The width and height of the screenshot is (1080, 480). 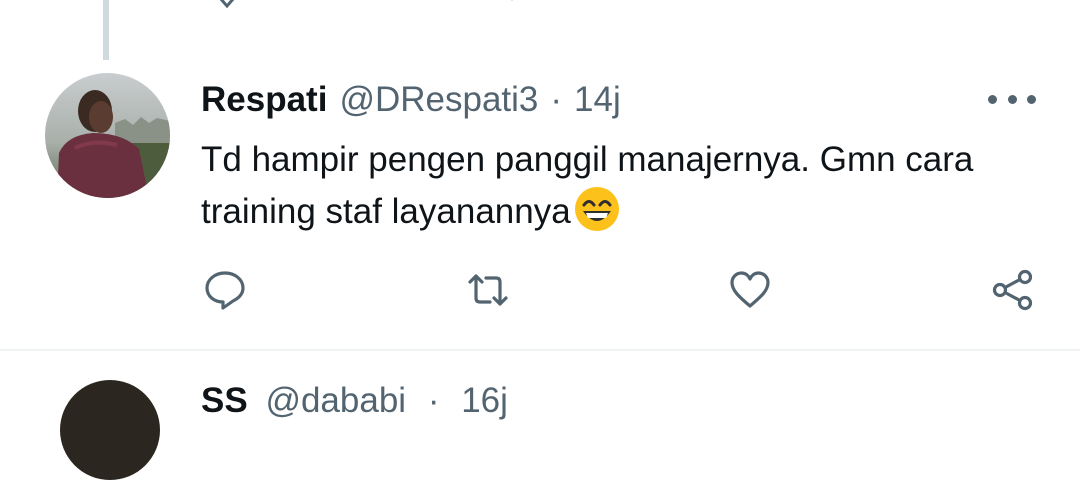 What do you see at coordinates (264, 100) in the screenshot?
I see `author-name: Respati` at bounding box center [264, 100].